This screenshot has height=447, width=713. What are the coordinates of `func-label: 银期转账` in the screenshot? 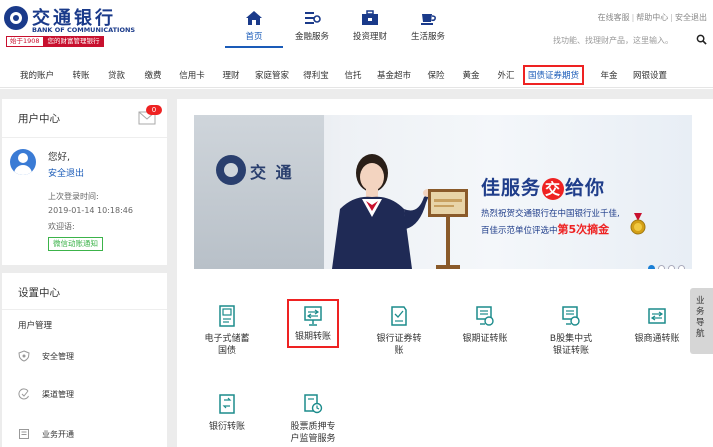 It's located at (312, 337).